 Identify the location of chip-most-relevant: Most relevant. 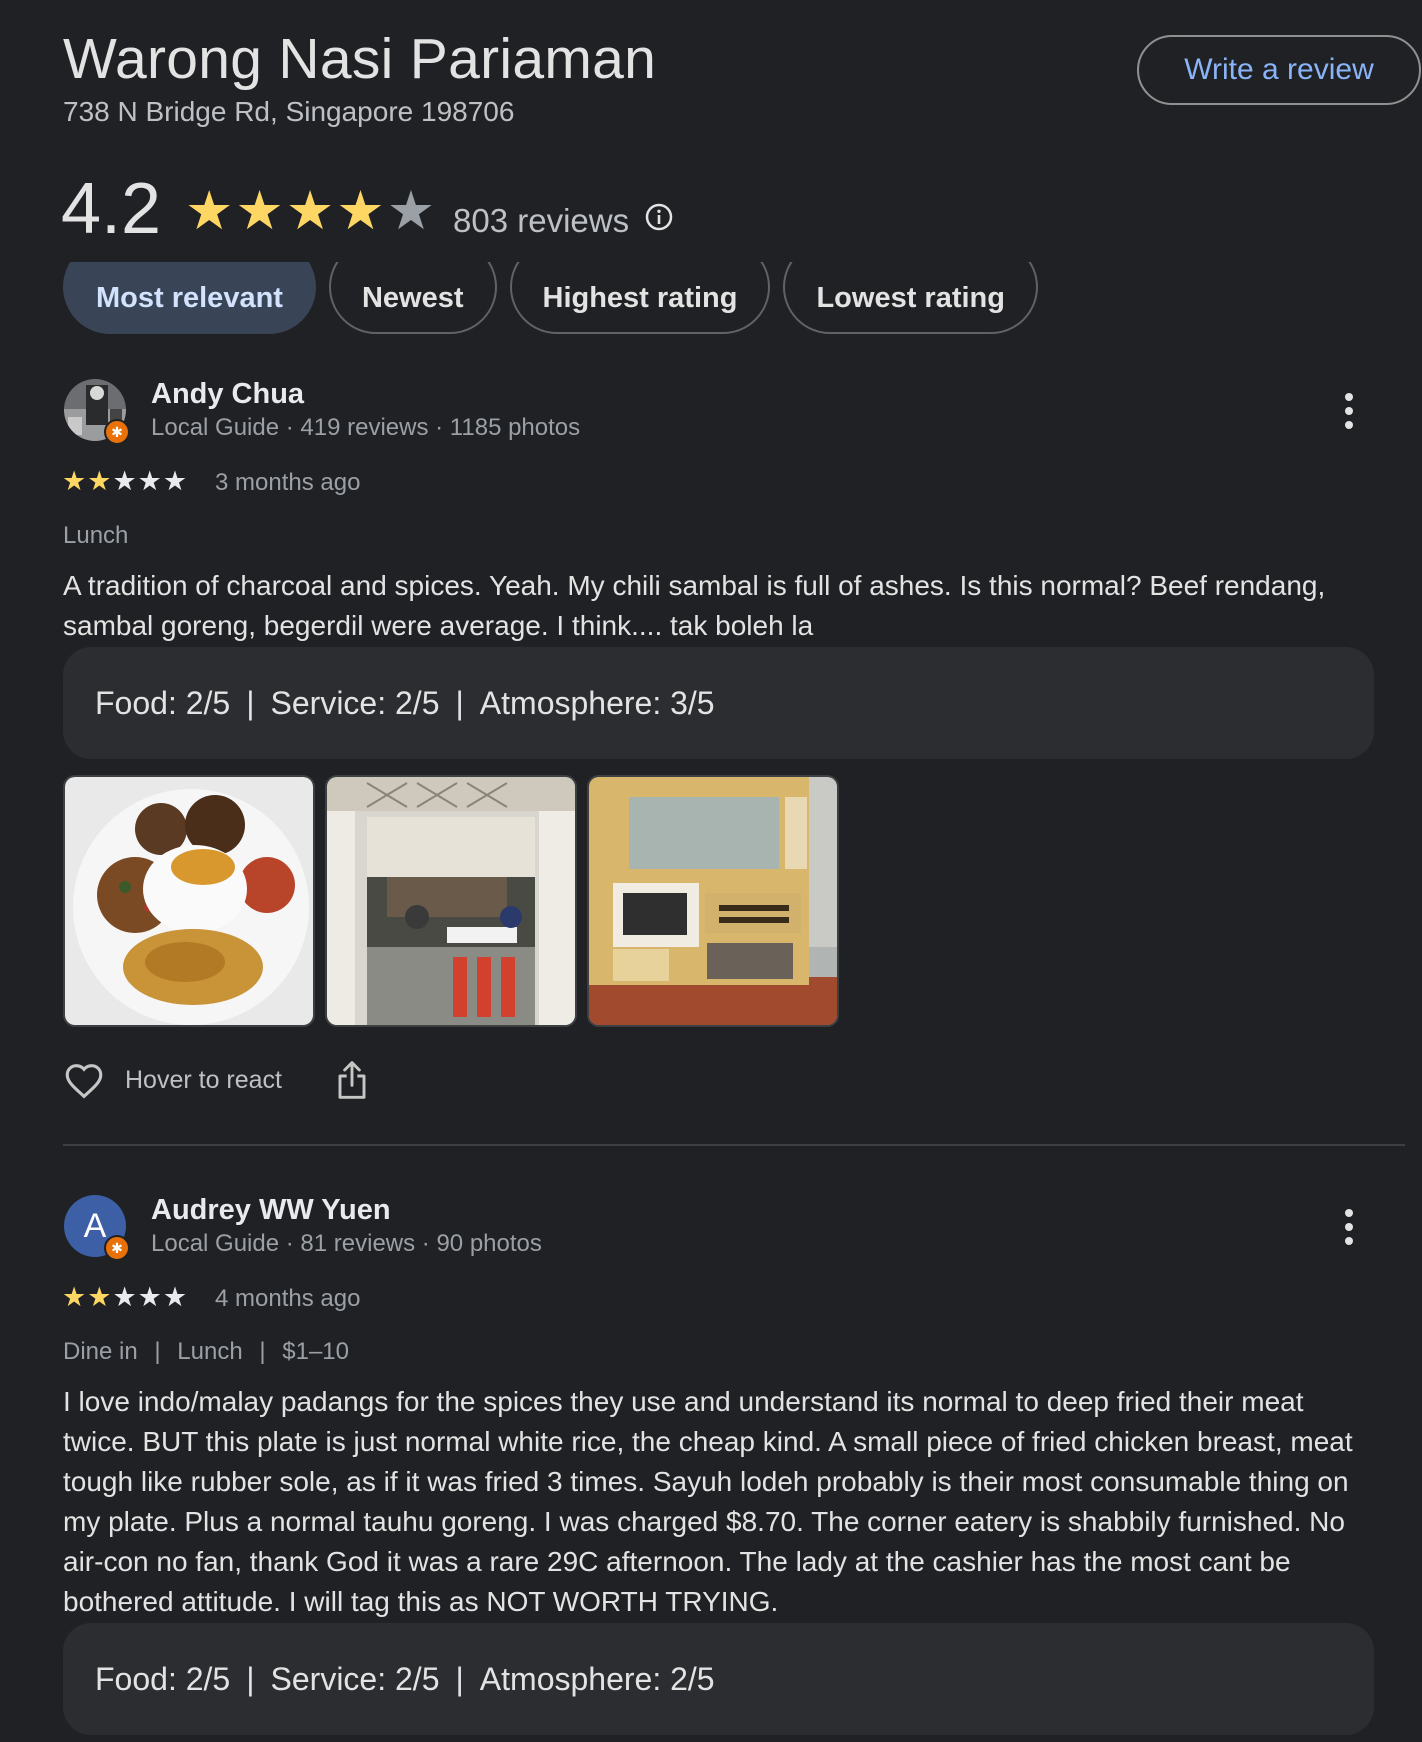
(189, 298).